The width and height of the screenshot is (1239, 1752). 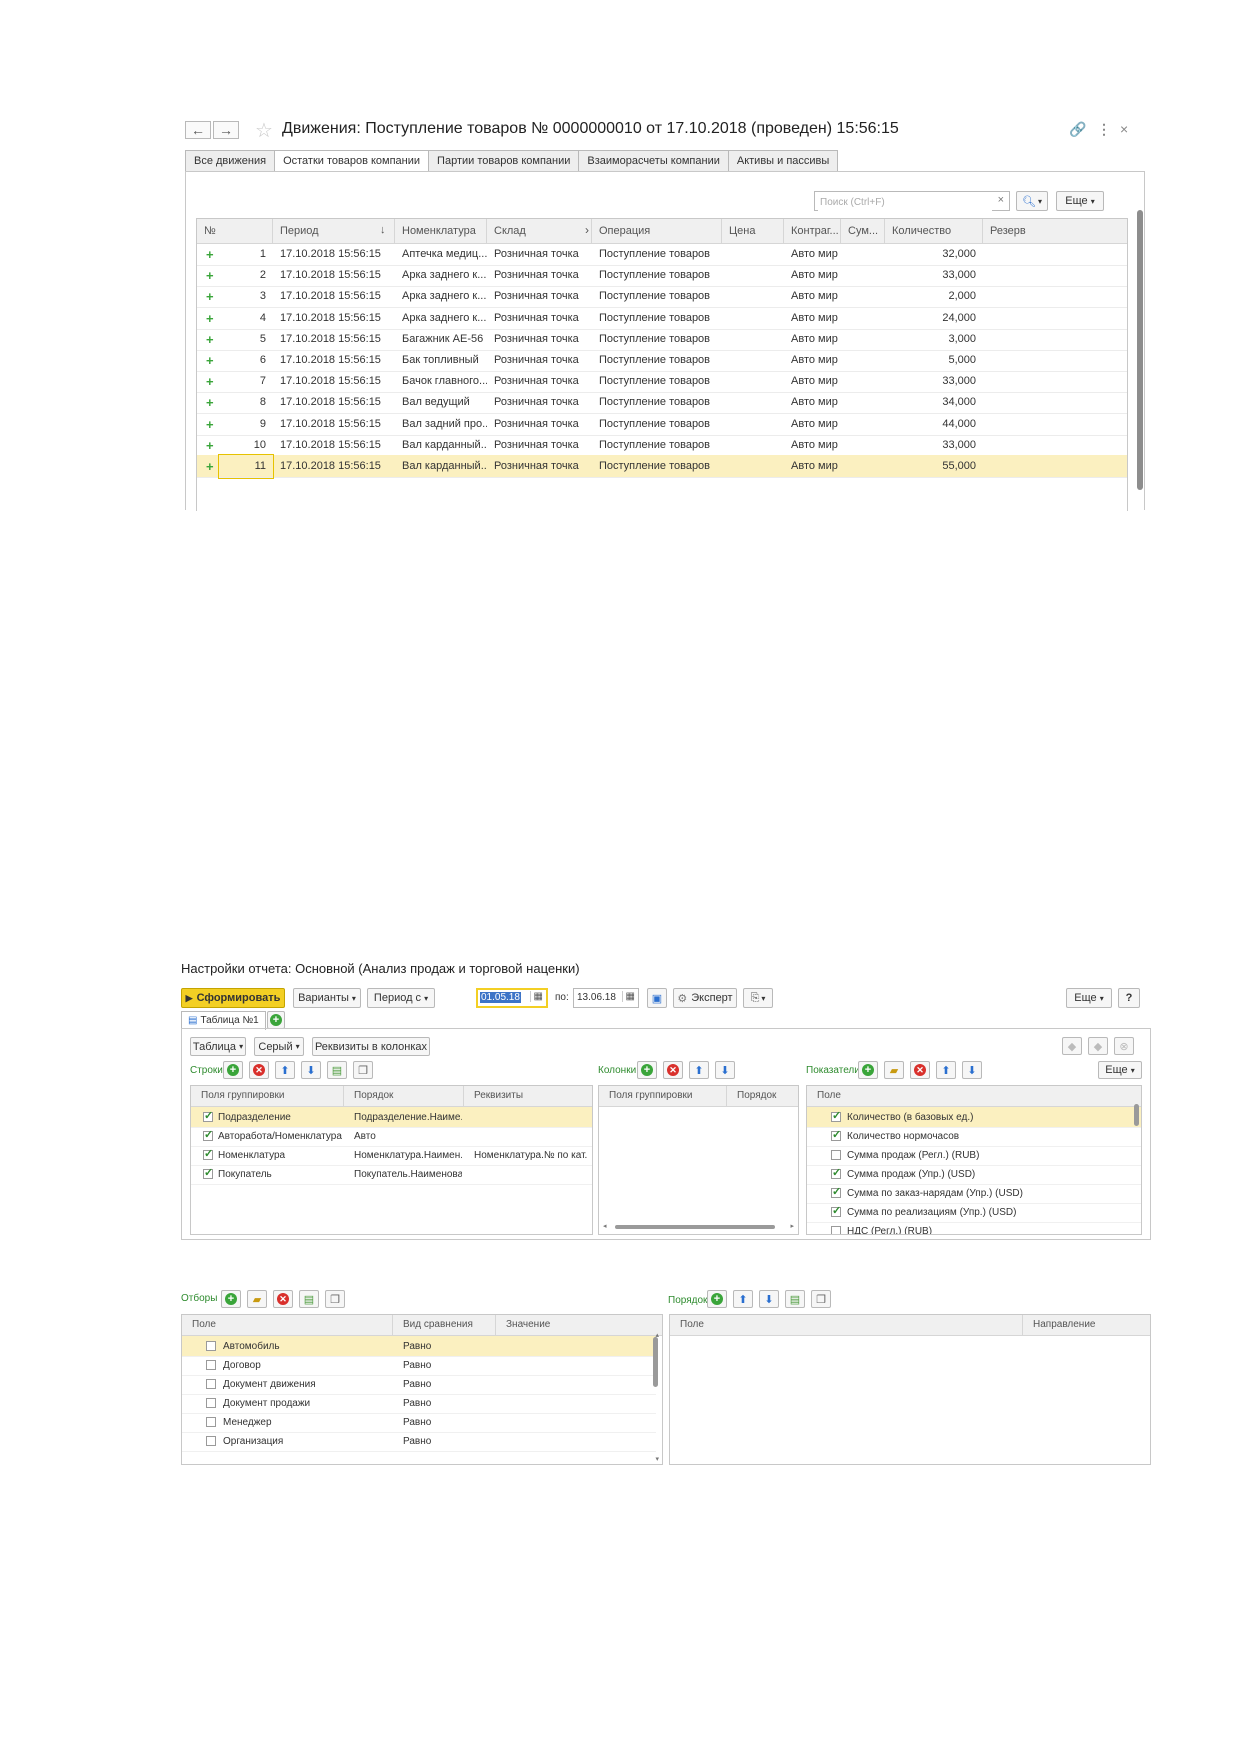 What do you see at coordinates (276, 1020) in the screenshot?
I see `add-tab-button: +` at bounding box center [276, 1020].